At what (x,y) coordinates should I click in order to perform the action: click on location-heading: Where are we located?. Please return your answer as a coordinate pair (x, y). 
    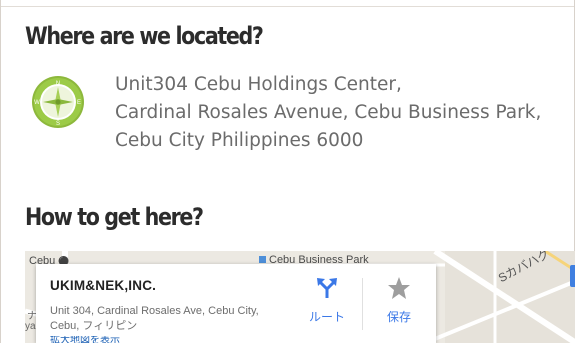
    Looking at the image, I should click on (144, 36).